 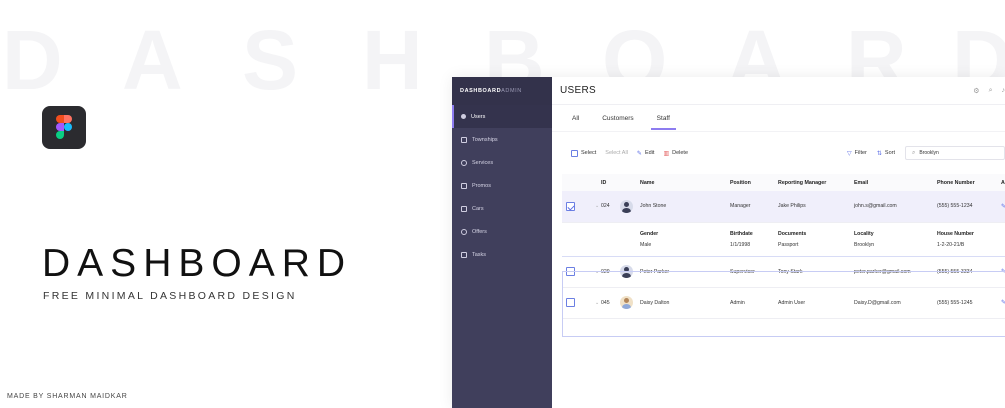 What do you see at coordinates (502, 231) in the screenshot?
I see `sidebar-item-offers: Offers` at bounding box center [502, 231].